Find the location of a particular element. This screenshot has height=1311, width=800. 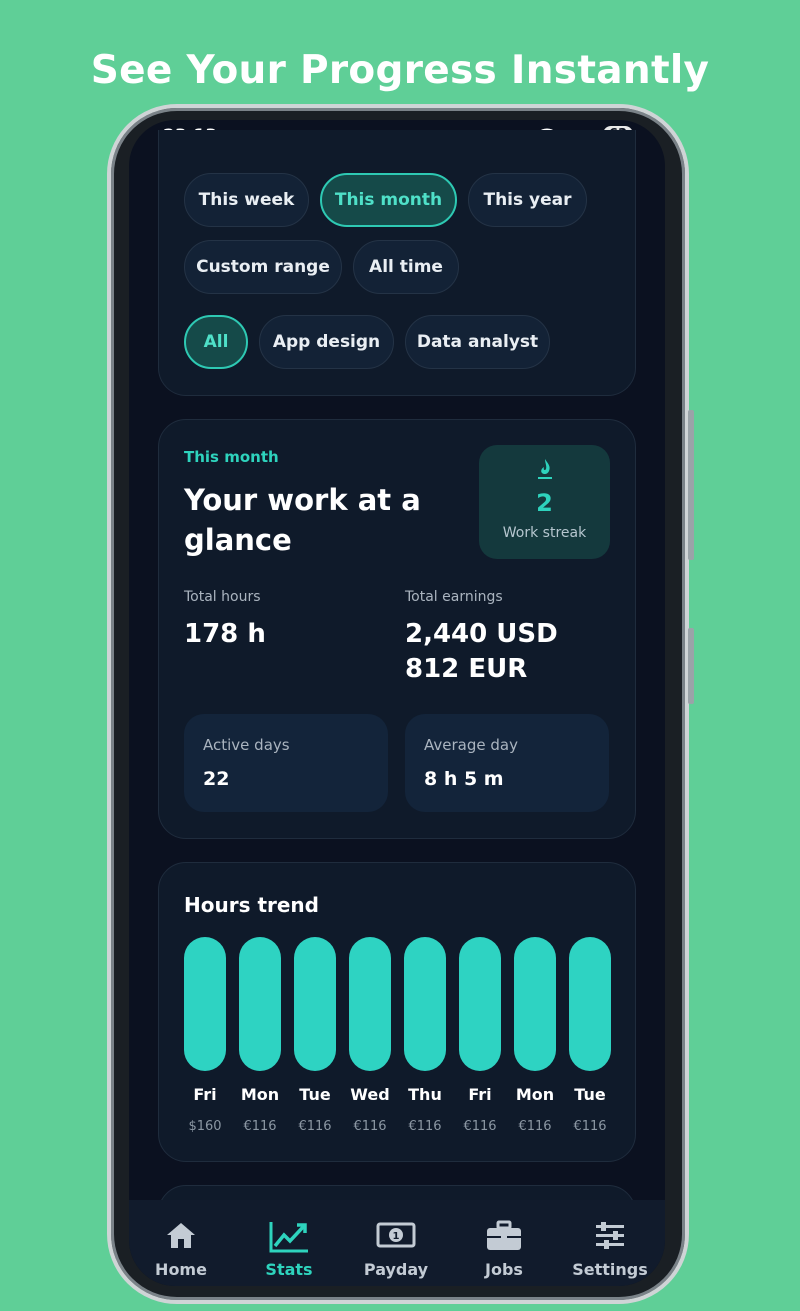

chip-category-app-design: App design is located at coordinates (326, 342).